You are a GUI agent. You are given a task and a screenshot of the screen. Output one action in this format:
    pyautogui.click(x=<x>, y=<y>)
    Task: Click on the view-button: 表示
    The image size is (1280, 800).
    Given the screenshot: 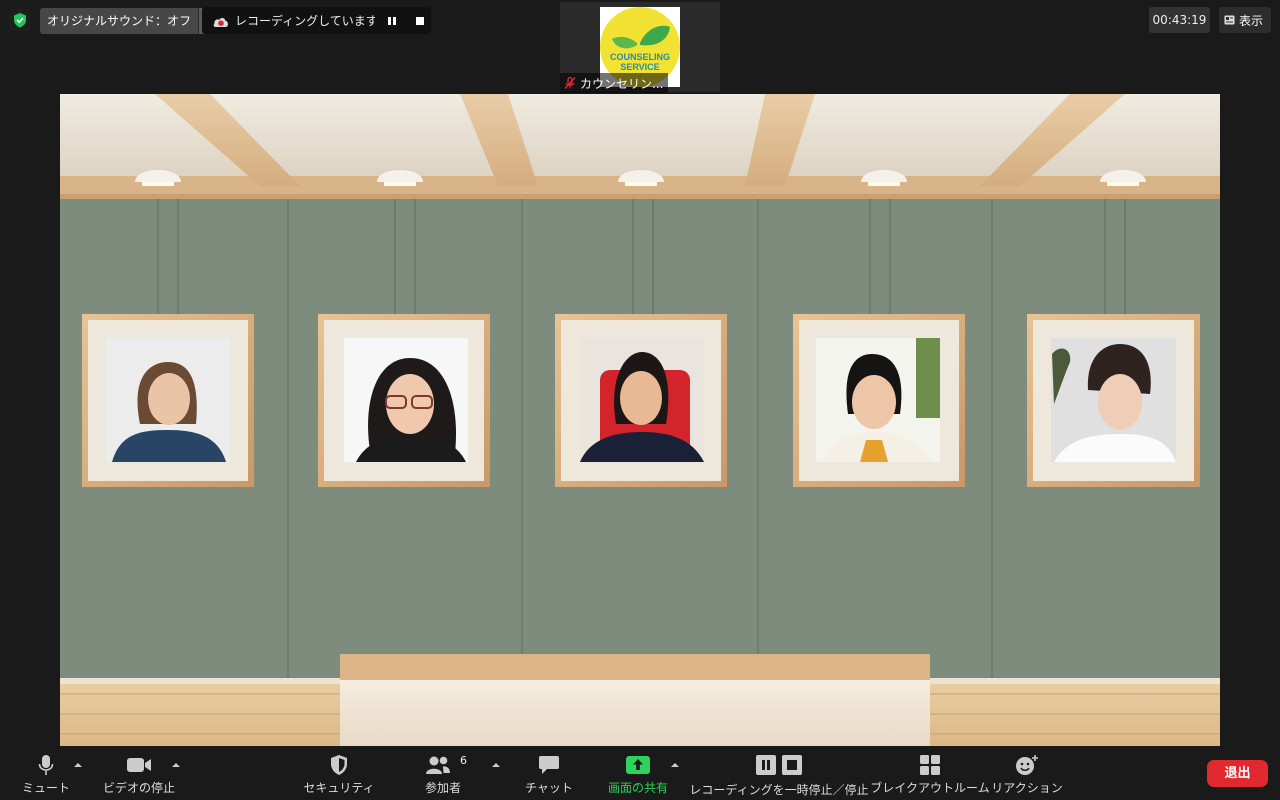 What is the action you would take?
    pyautogui.click(x=1245, y=20)
    